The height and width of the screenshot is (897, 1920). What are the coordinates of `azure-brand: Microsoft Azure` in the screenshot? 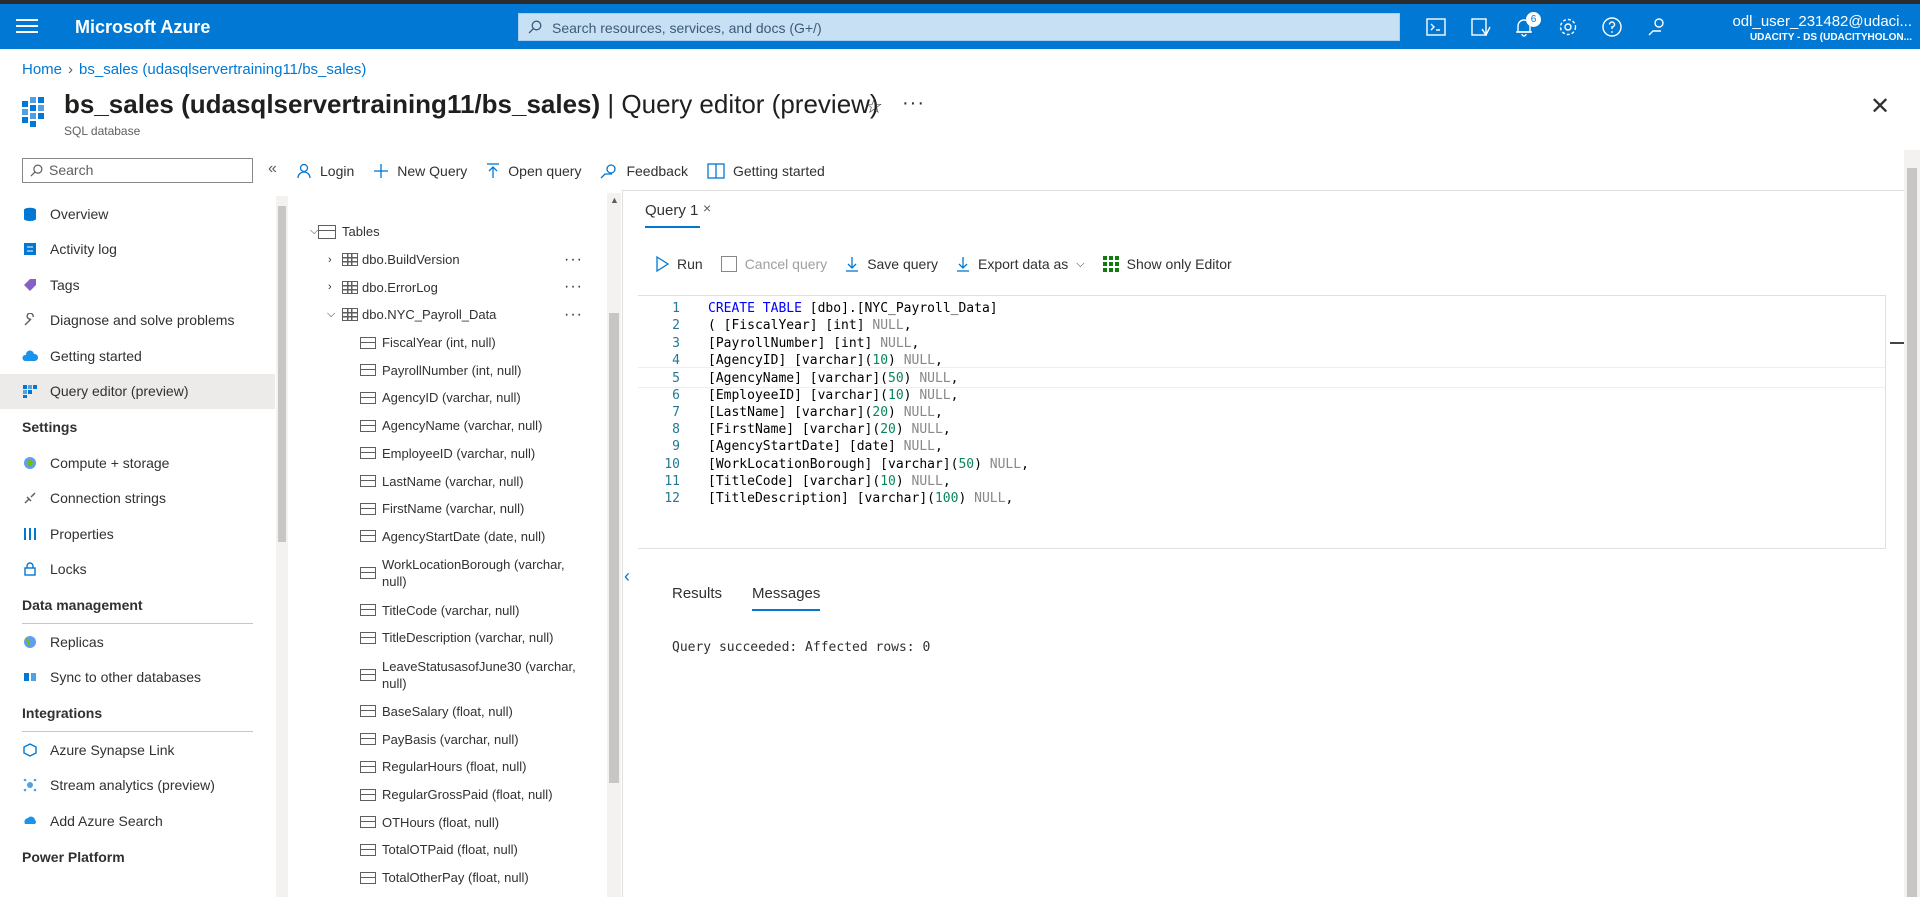 It's located at (142, 27).